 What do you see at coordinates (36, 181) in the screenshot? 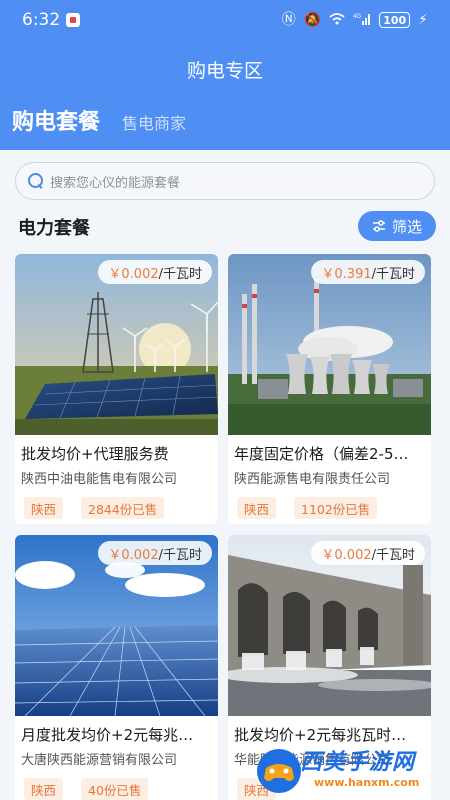
I see `search-icon` at bounding box center [36, 181].